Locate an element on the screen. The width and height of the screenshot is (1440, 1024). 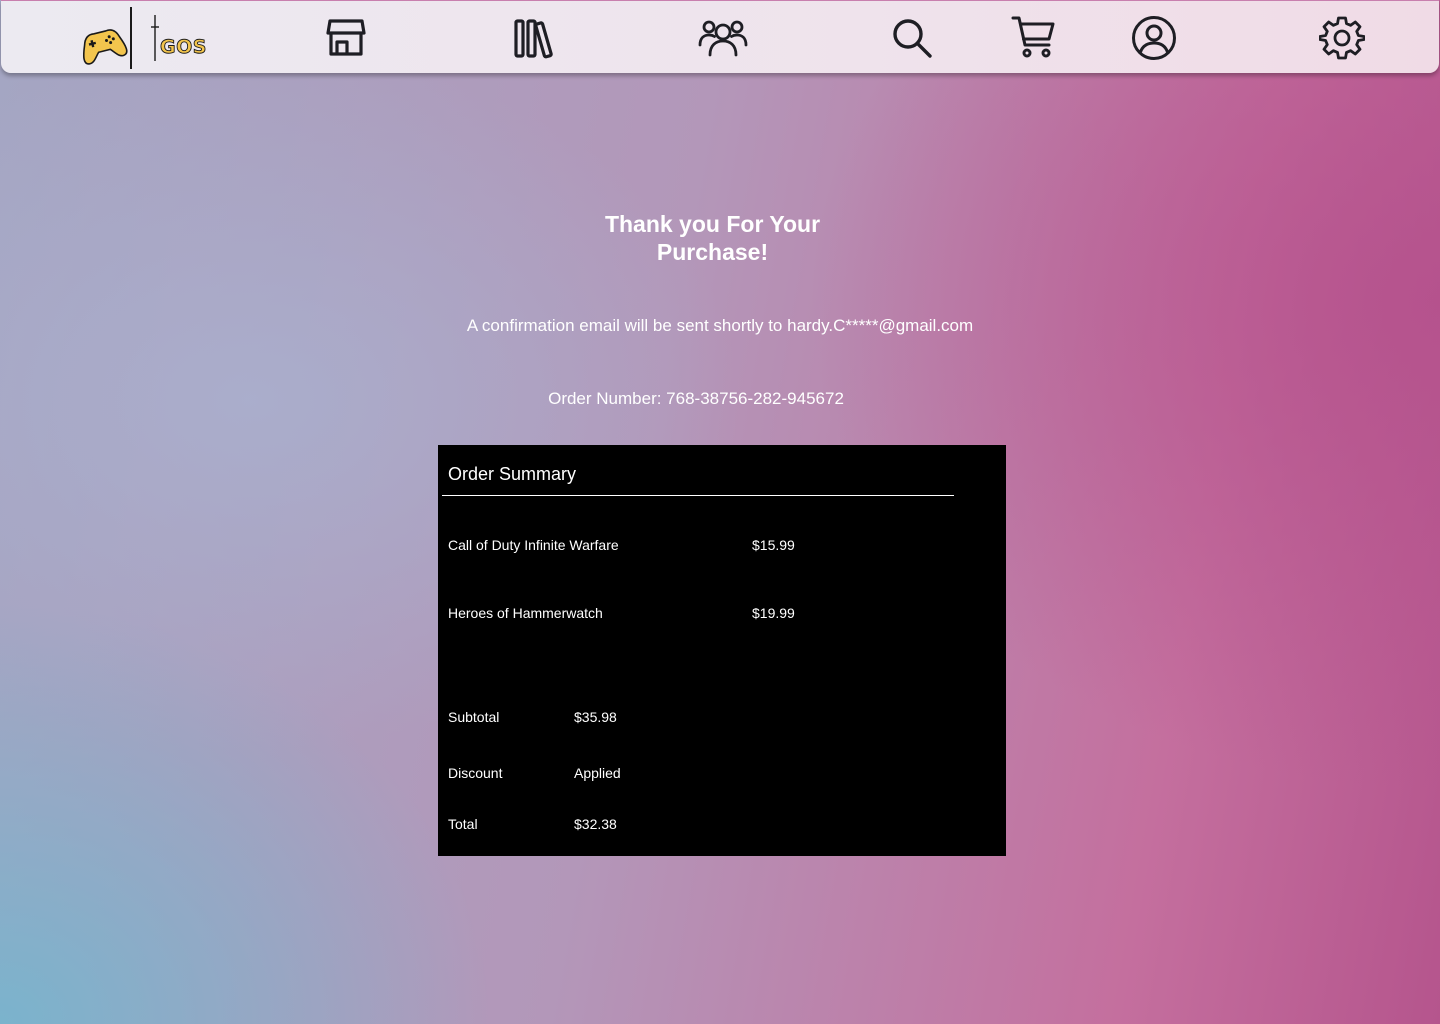
logo-text: GOS is located at coordinates (183, 47).